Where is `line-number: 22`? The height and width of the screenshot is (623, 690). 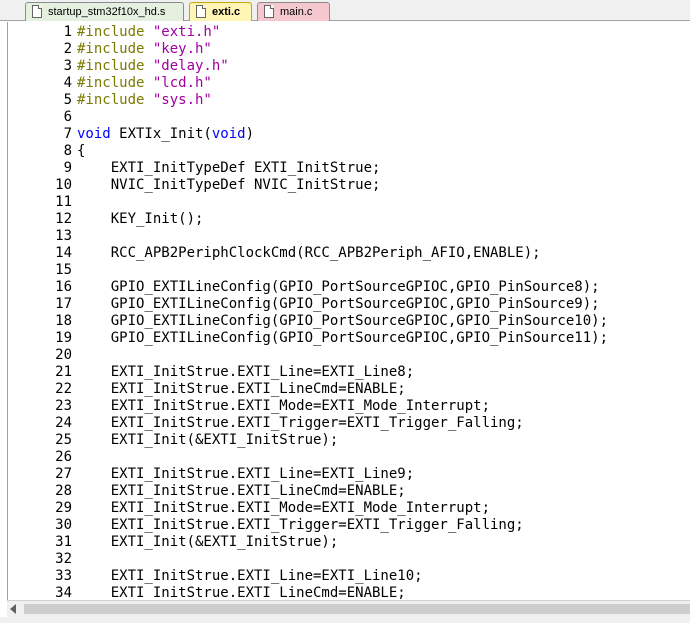 line-number: 22 is located at coordinates (63, 389).